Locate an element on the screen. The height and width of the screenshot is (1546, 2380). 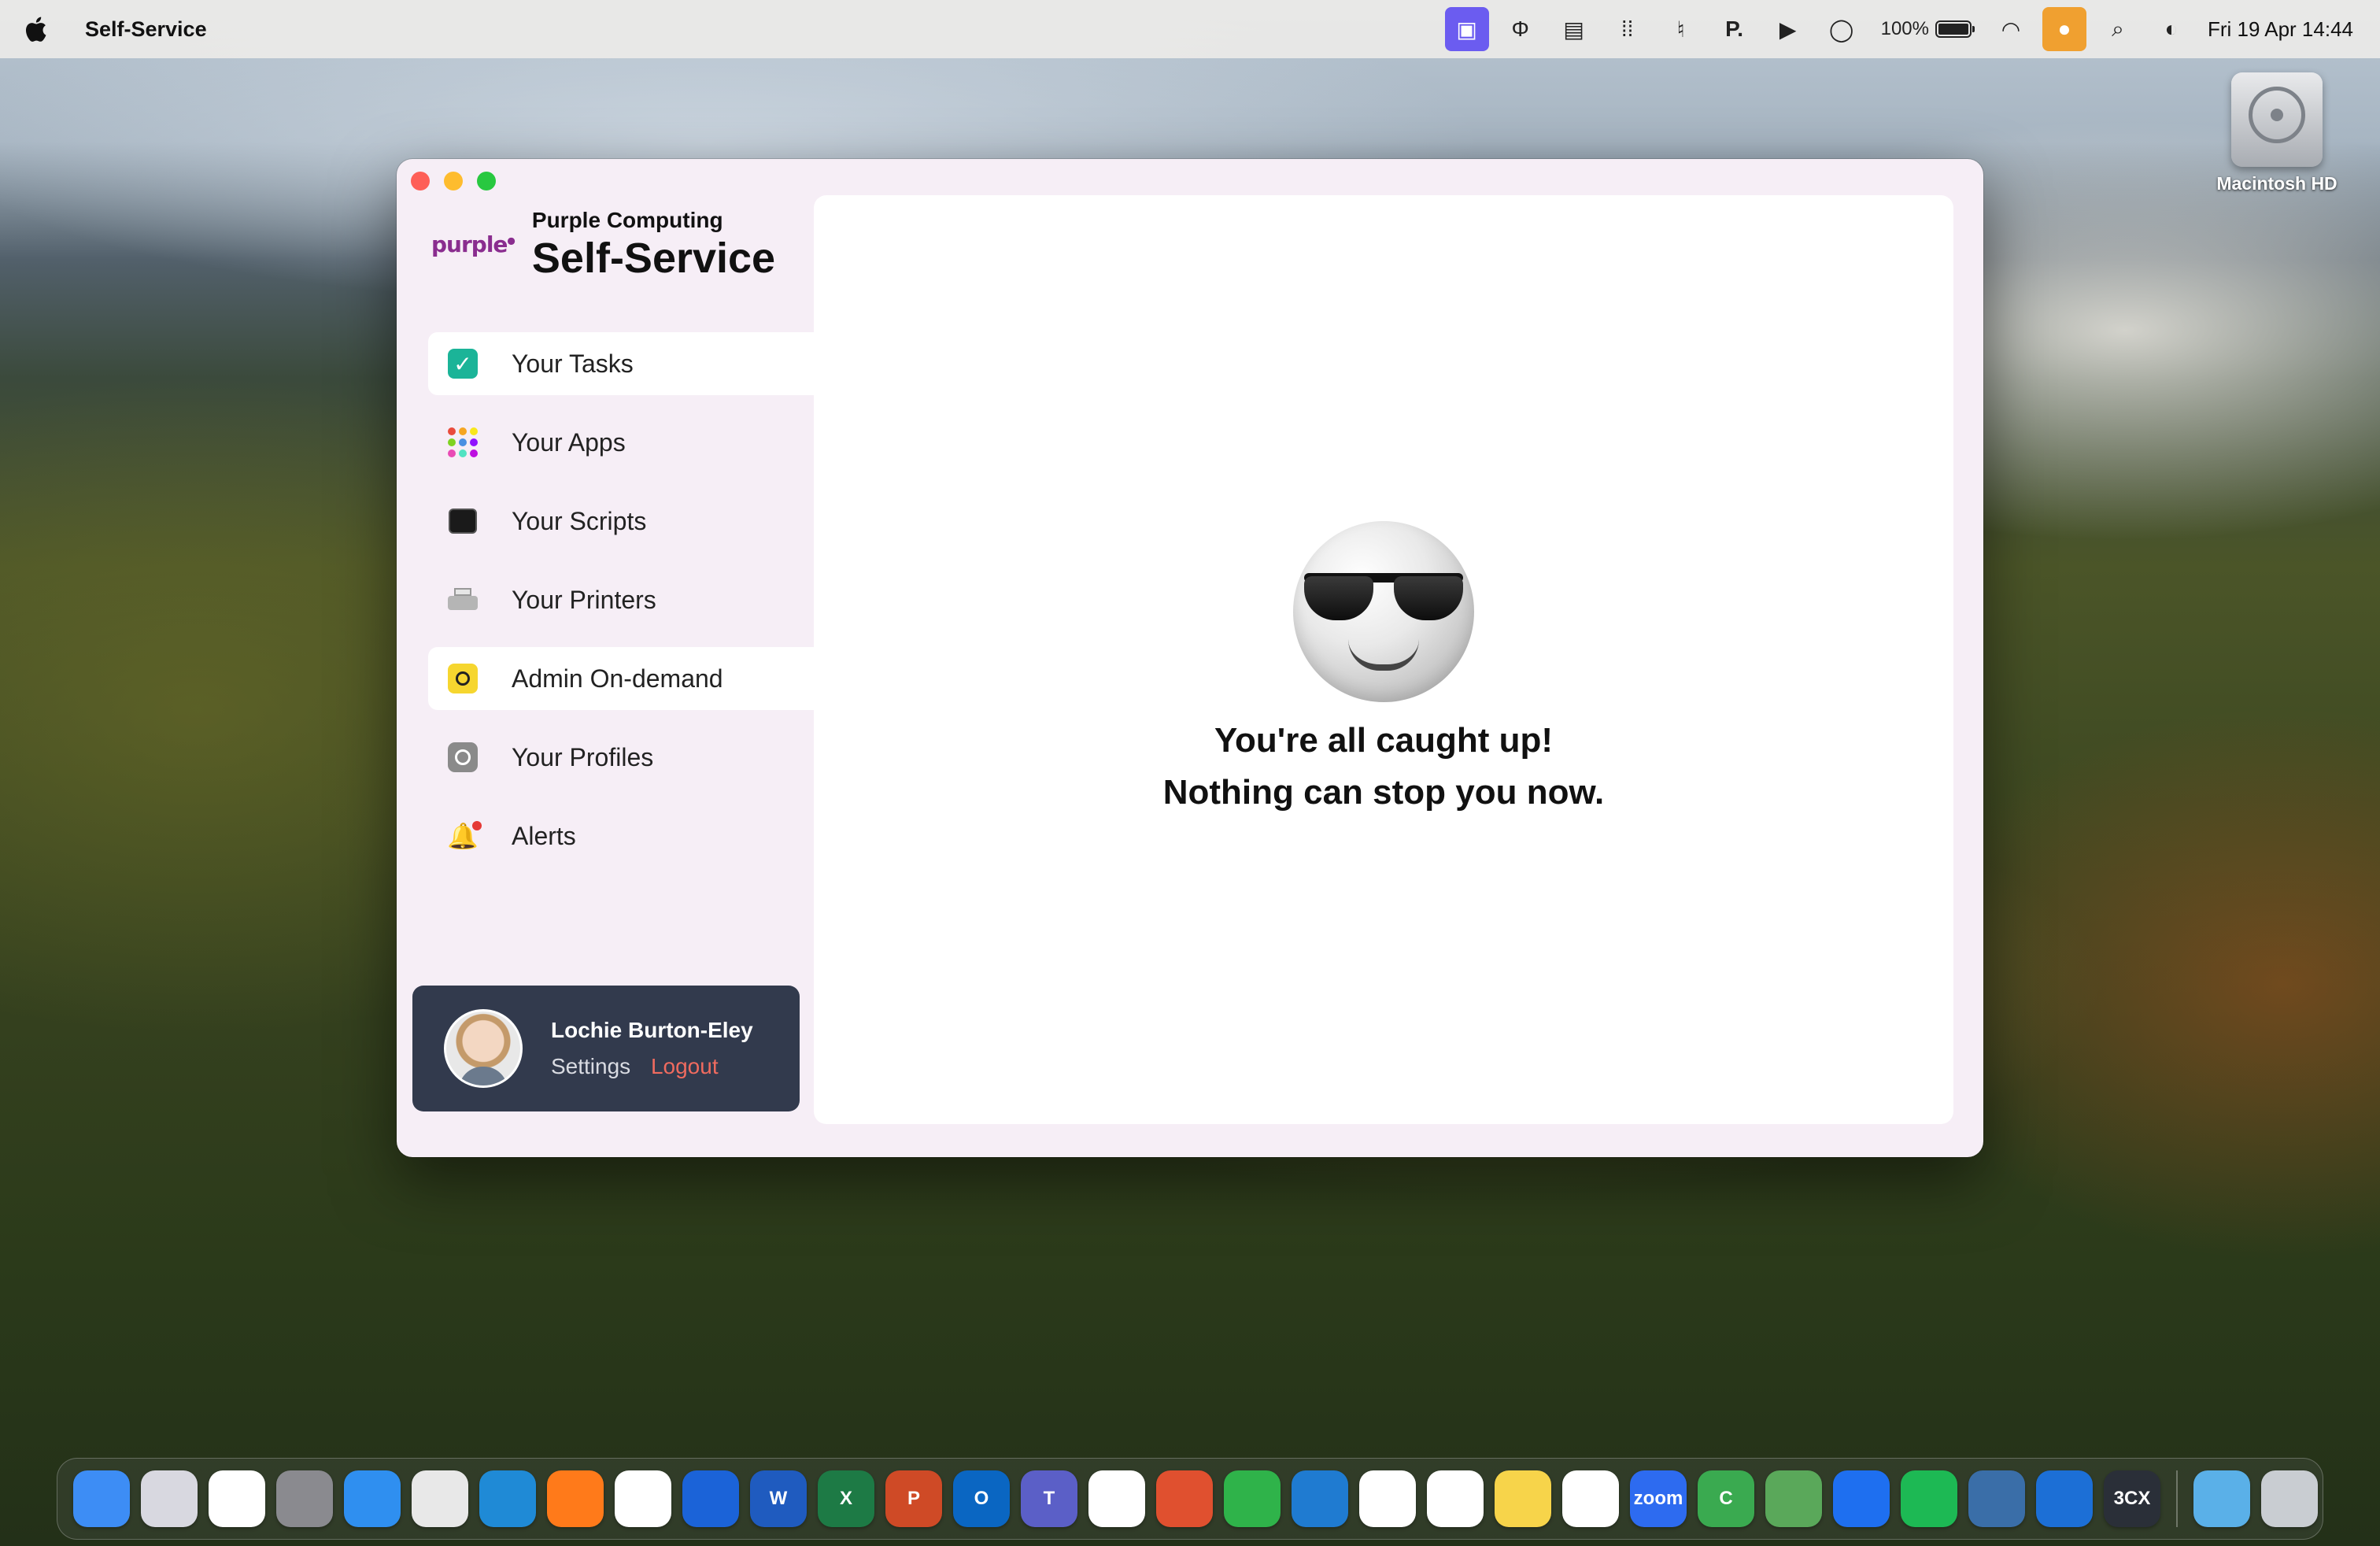
3cx-icon: 3CX is located at coordinates (2132, 1498).